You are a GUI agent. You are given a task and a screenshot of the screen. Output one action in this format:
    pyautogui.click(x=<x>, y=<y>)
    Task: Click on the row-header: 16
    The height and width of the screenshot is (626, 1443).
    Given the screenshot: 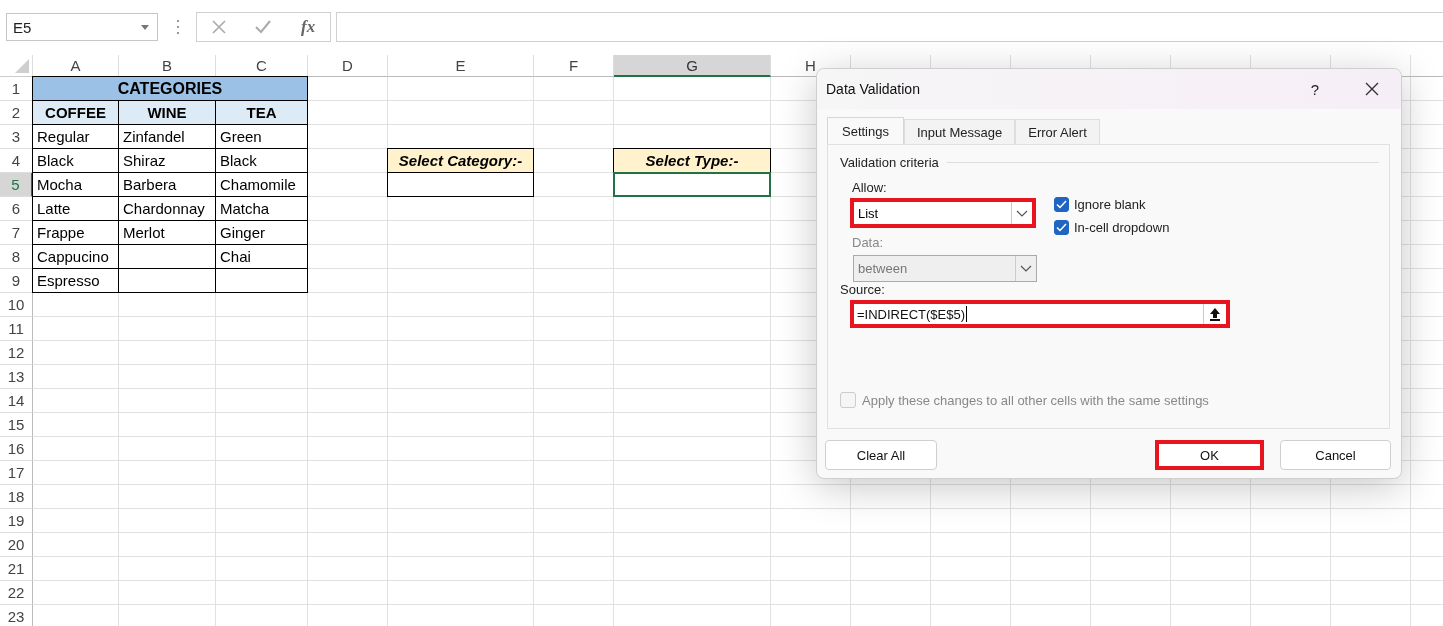 What is the action you would take?
    pyautogui.click(x=16, y=449)
    